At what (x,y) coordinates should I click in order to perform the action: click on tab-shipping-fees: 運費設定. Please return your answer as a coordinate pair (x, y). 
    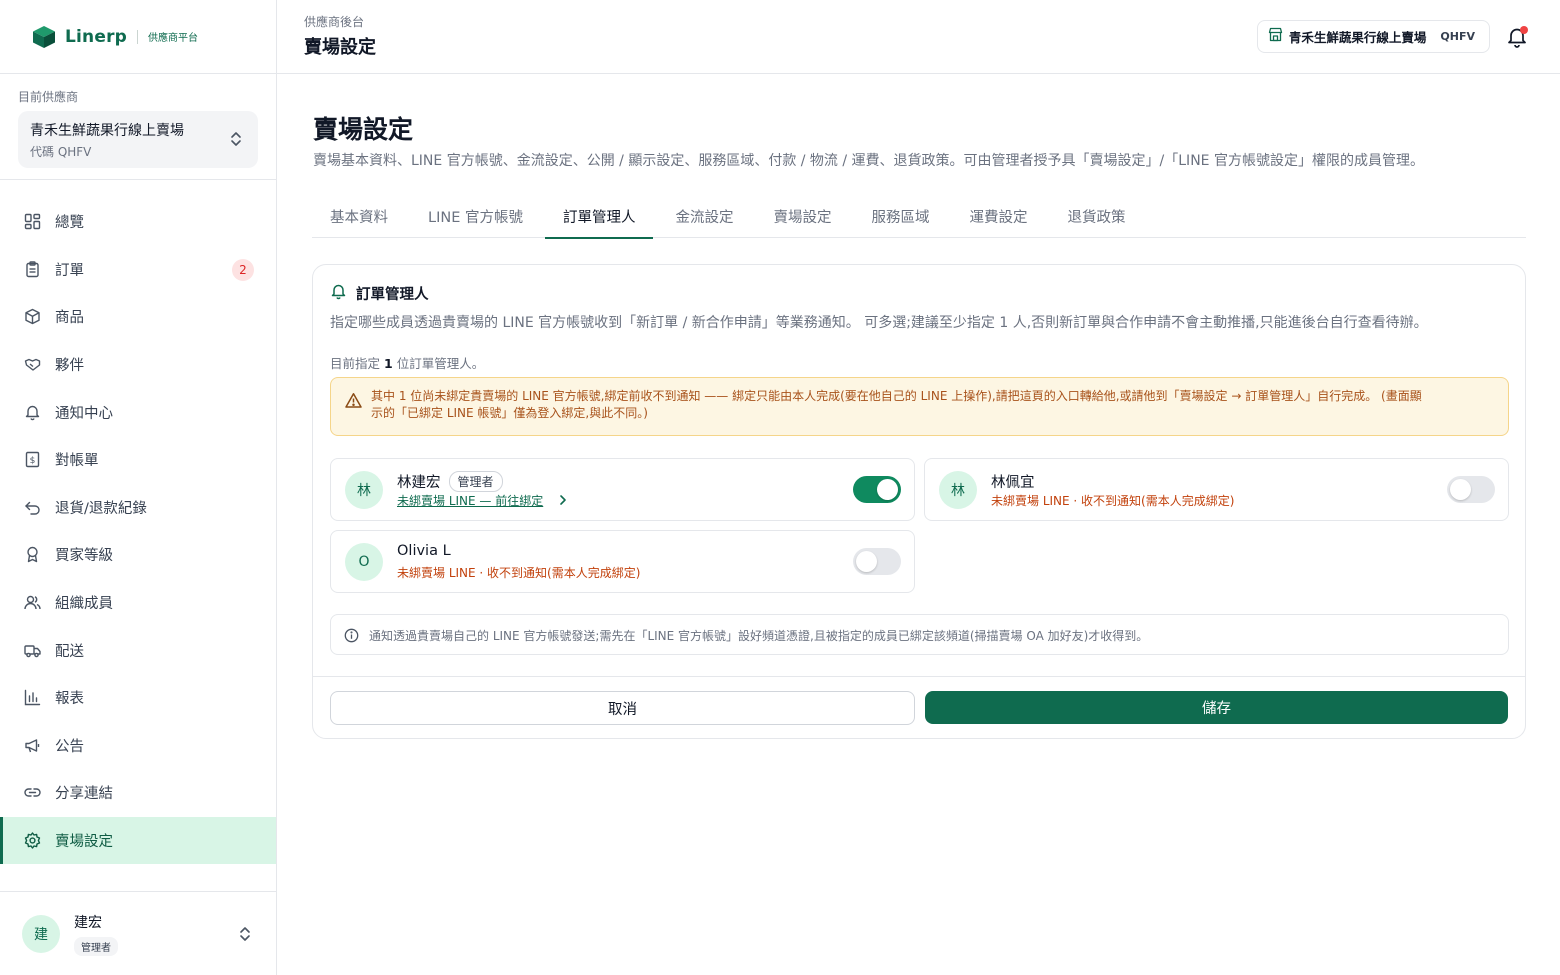
    Looking at the image, I should click on (998, 219).